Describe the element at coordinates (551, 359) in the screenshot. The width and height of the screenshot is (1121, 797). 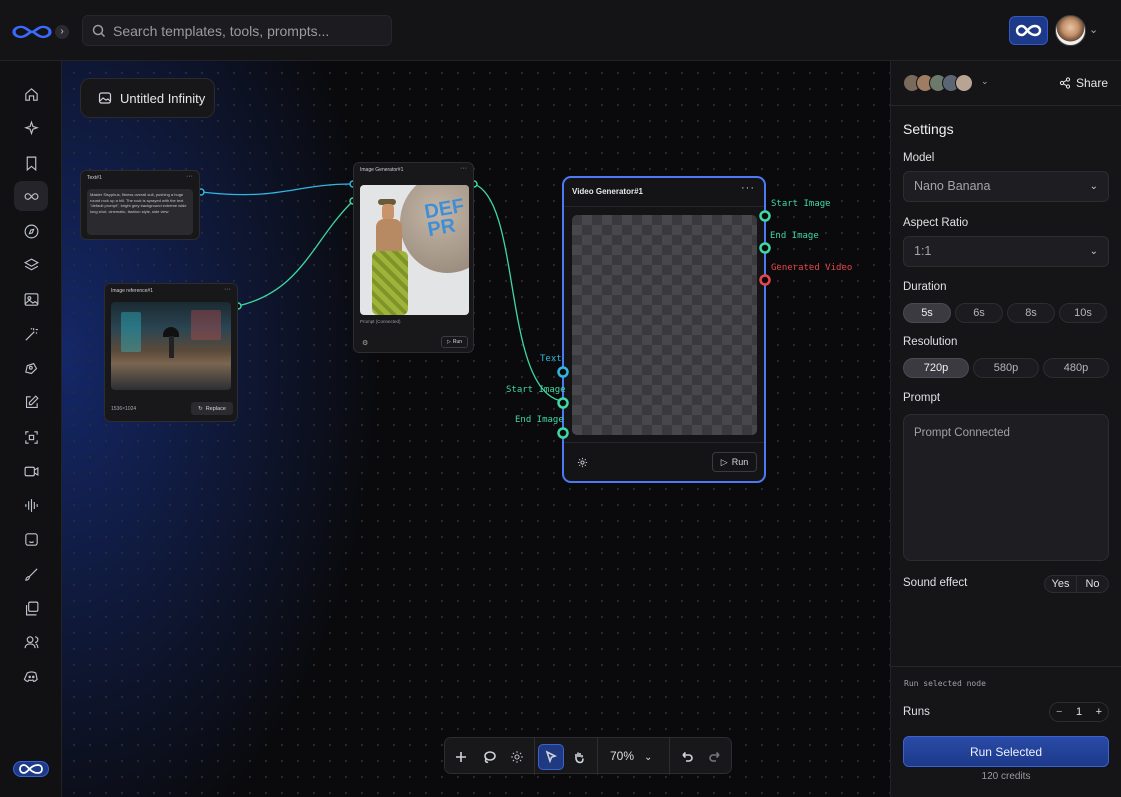
I see `input-port-text: Text` at that location.